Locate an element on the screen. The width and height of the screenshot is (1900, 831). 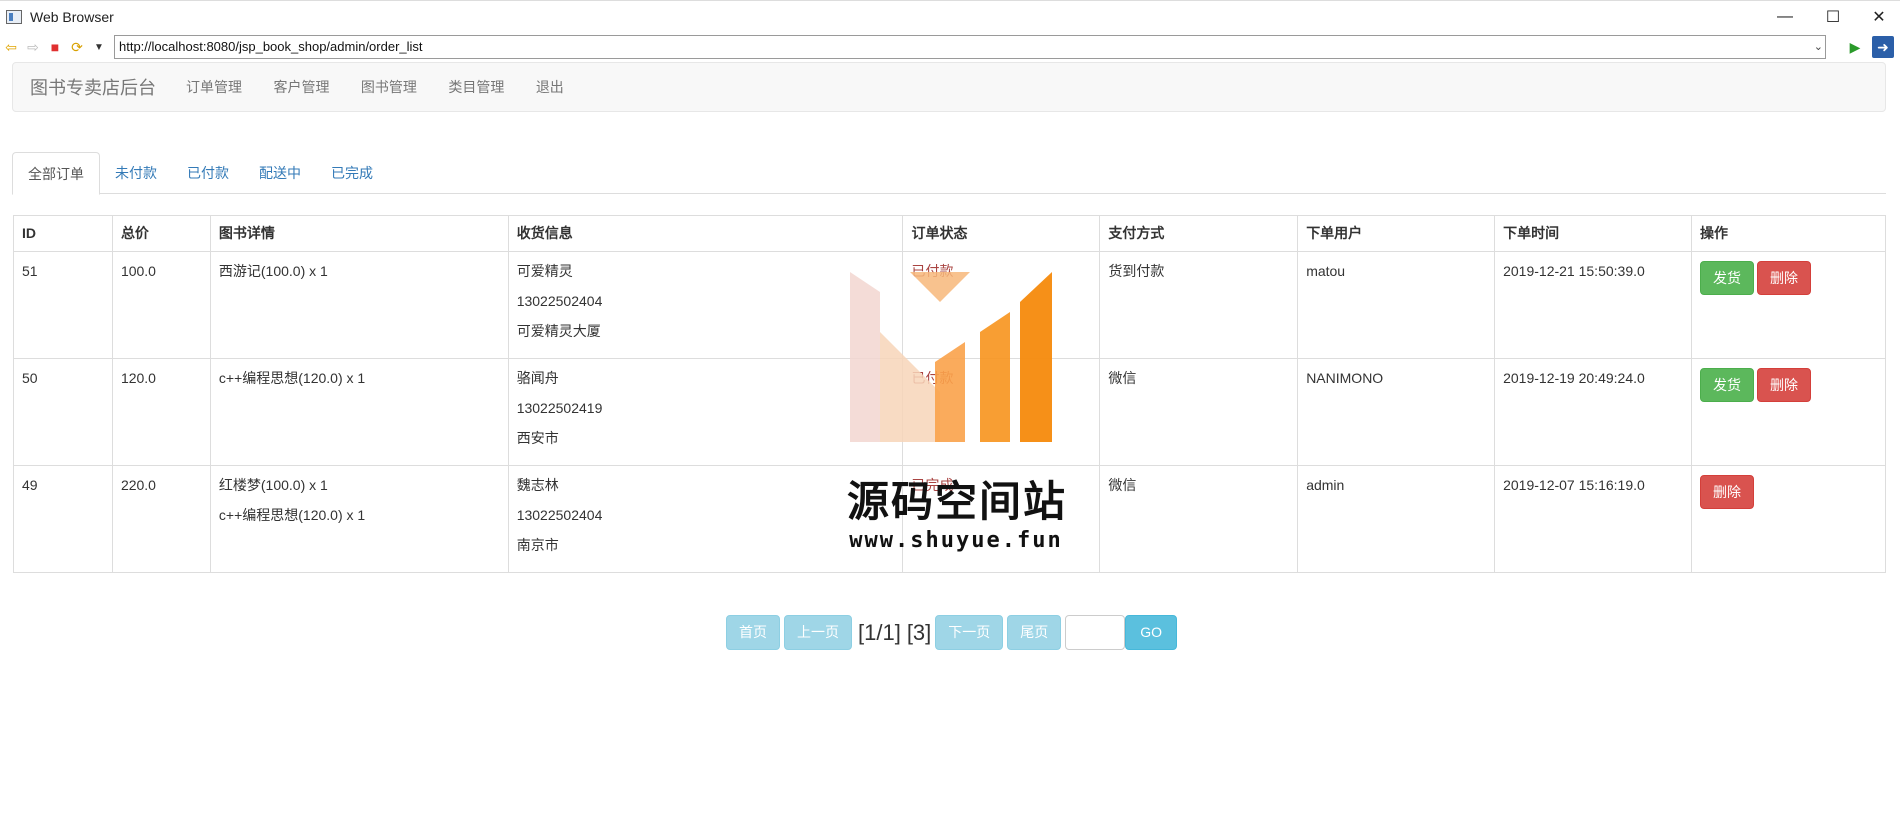
col-header-time: 下单时间 is located at coordinates (1593, 233).